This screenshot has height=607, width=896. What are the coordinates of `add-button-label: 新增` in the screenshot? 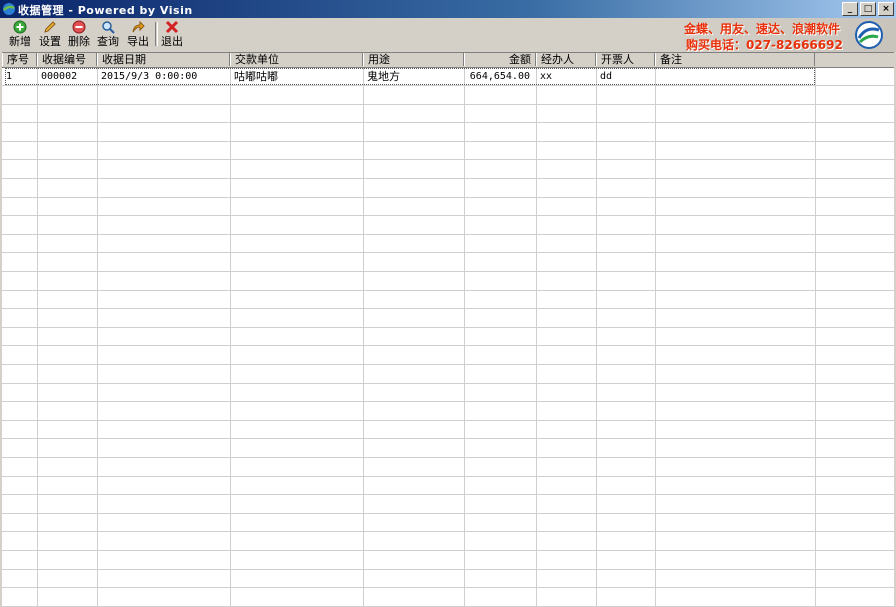 It's located at (20, 41).